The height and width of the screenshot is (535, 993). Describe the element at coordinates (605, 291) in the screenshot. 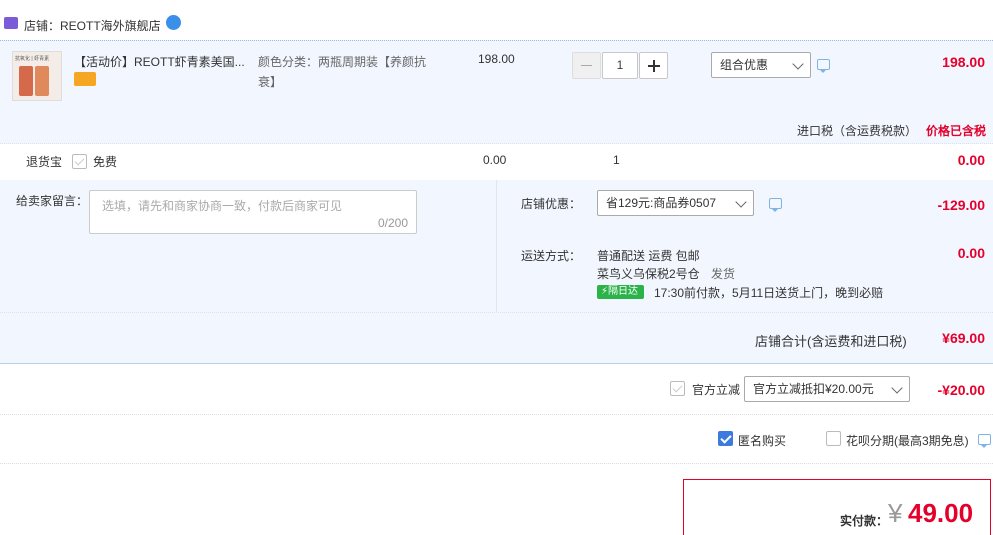

I see `bolt-icon: ⚡` at that location.